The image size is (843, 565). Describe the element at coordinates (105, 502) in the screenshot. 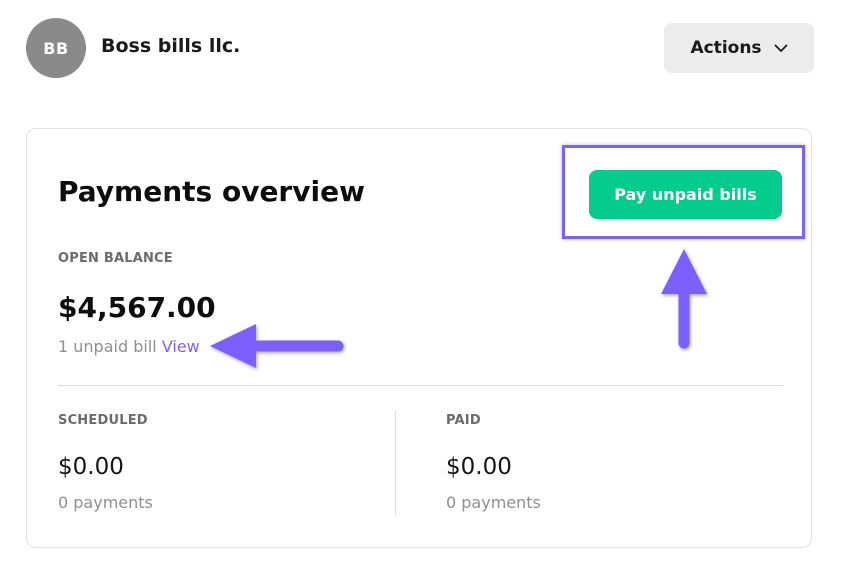

I see `scheduled-count: 0 payments` at that location.